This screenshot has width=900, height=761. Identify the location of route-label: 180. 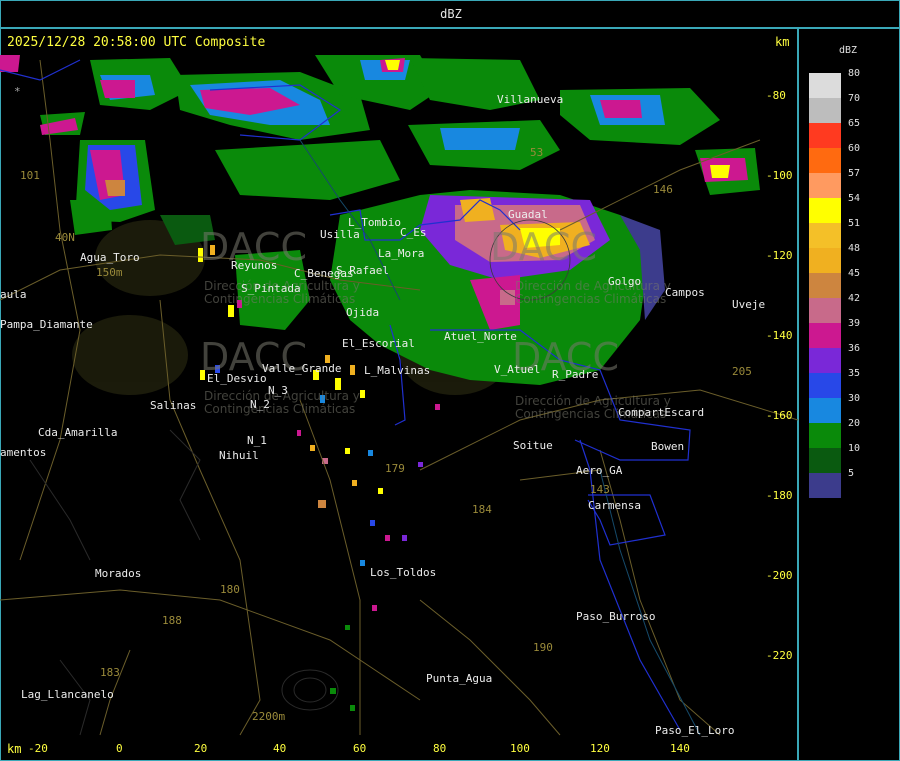
(230, 589).